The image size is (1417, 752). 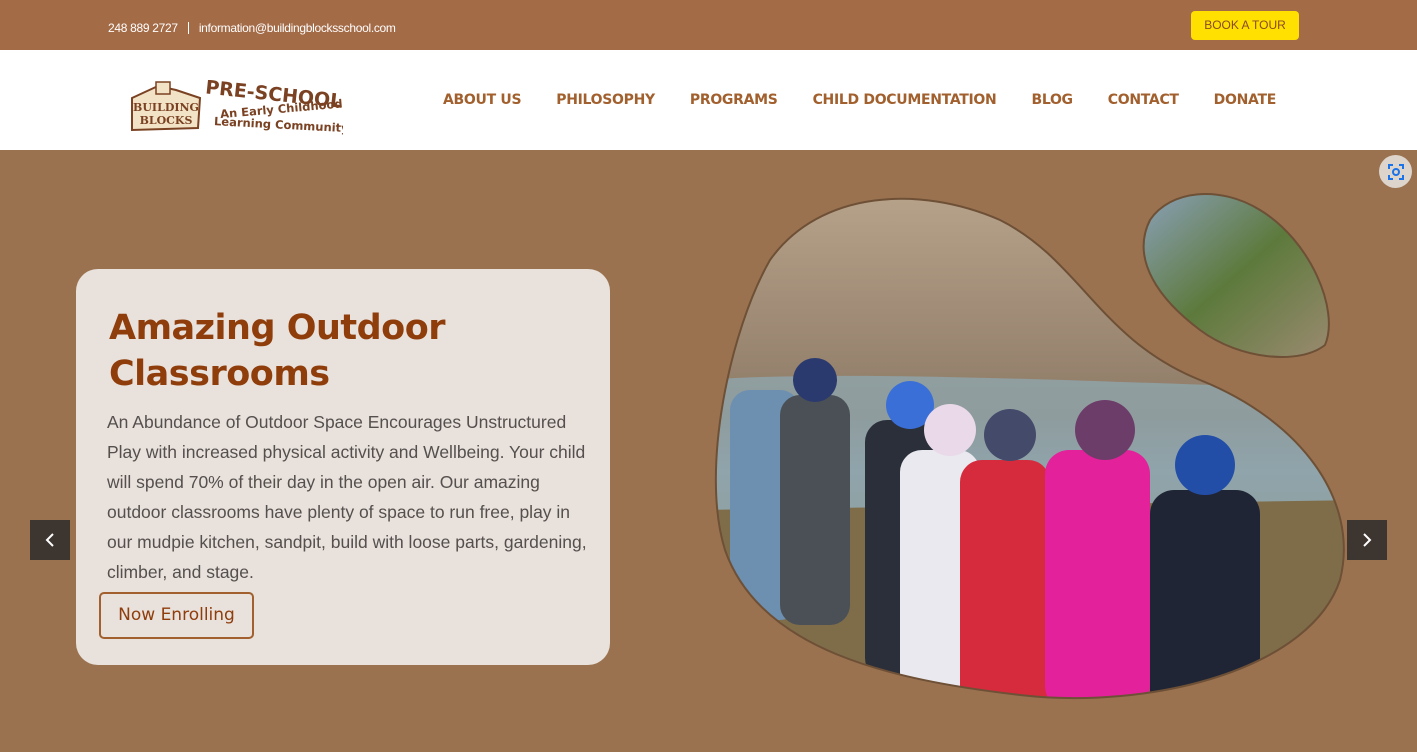 What do you see at coordinates (1245, 25) in the screenshot?
I see `book-a-tour-button: BOOK A TOUR` at bounding box center [1245, 25].